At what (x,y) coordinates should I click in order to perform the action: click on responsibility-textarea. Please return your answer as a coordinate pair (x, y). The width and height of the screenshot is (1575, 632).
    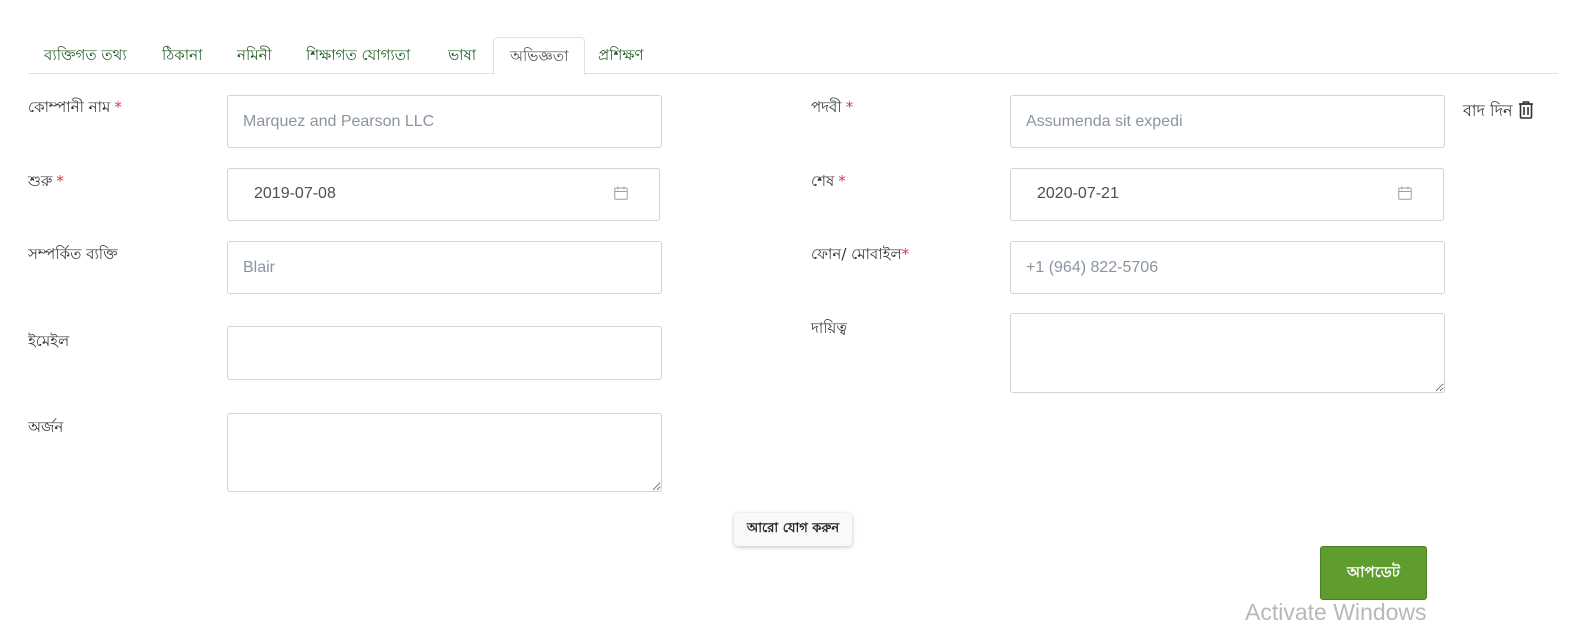
    Looking at the image, I should click on (1227, 353).